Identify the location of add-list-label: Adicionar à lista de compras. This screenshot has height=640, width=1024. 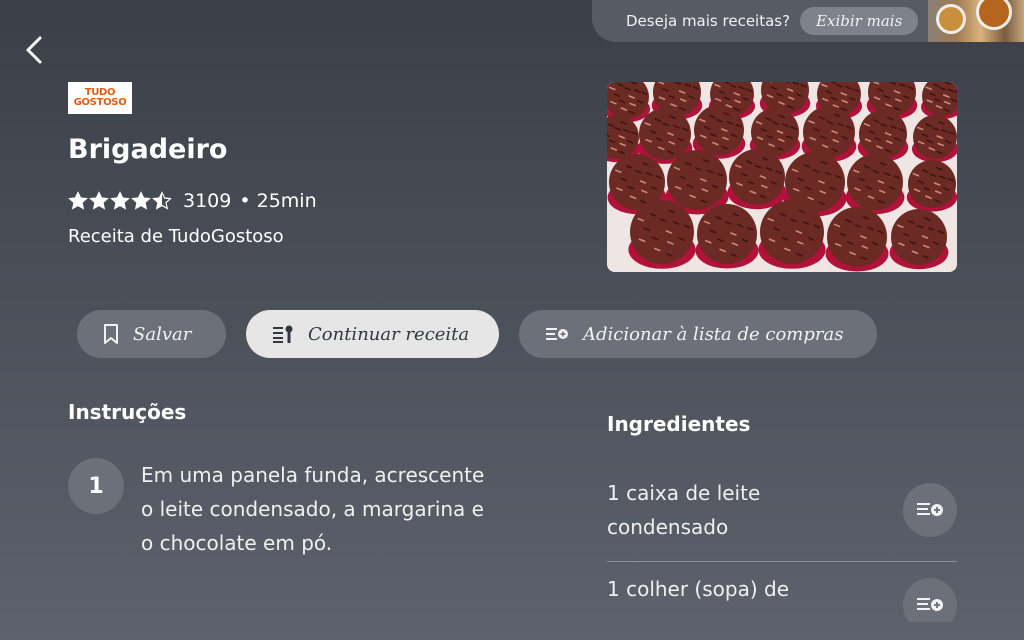
(713, 334).